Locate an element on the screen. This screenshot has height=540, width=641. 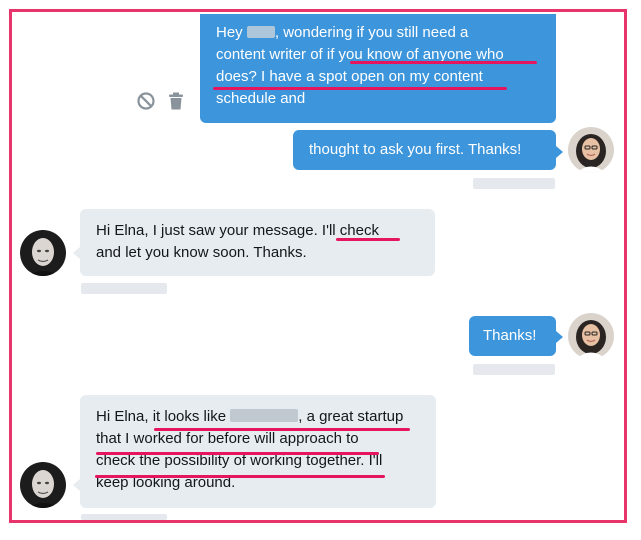
message-text: Hey is located at coordinates (229, 32).